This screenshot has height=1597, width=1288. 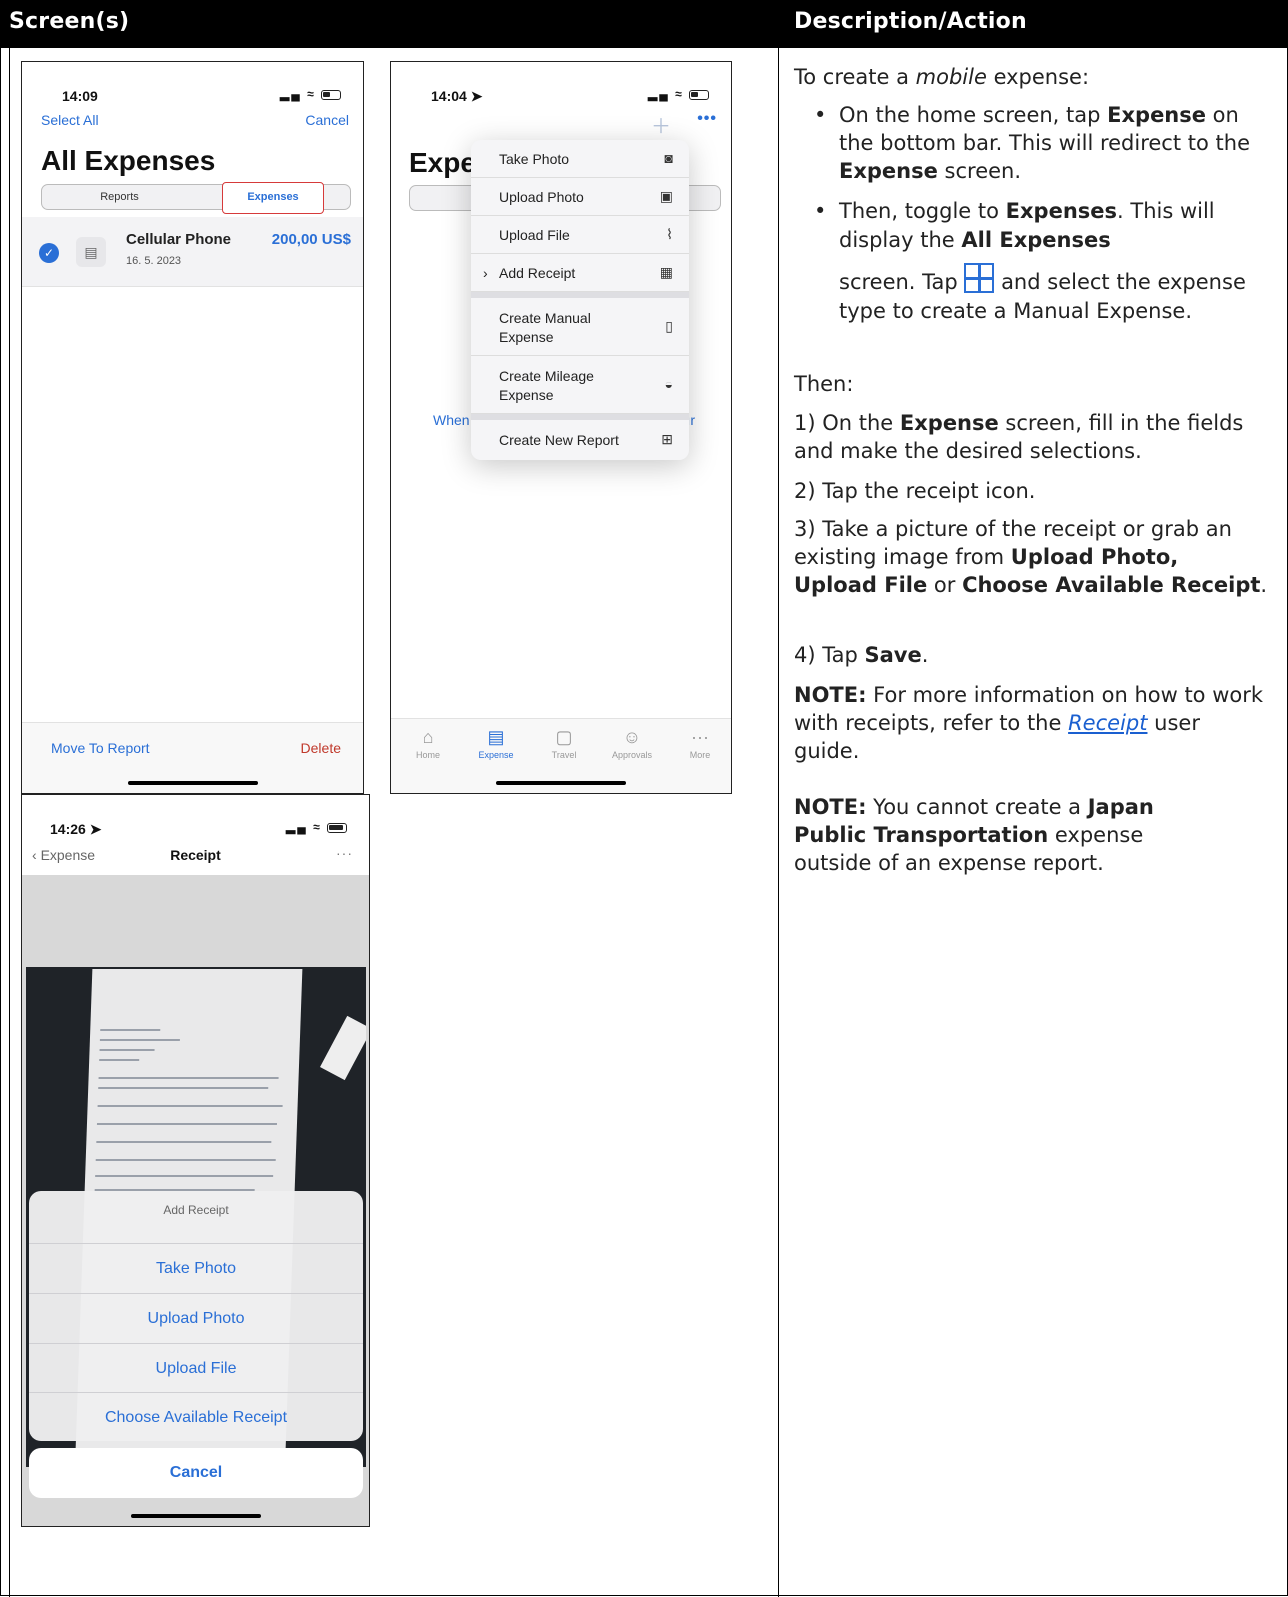 I want to click on tab-approvals: ☺ Approvals, so click(x=632, y=743).